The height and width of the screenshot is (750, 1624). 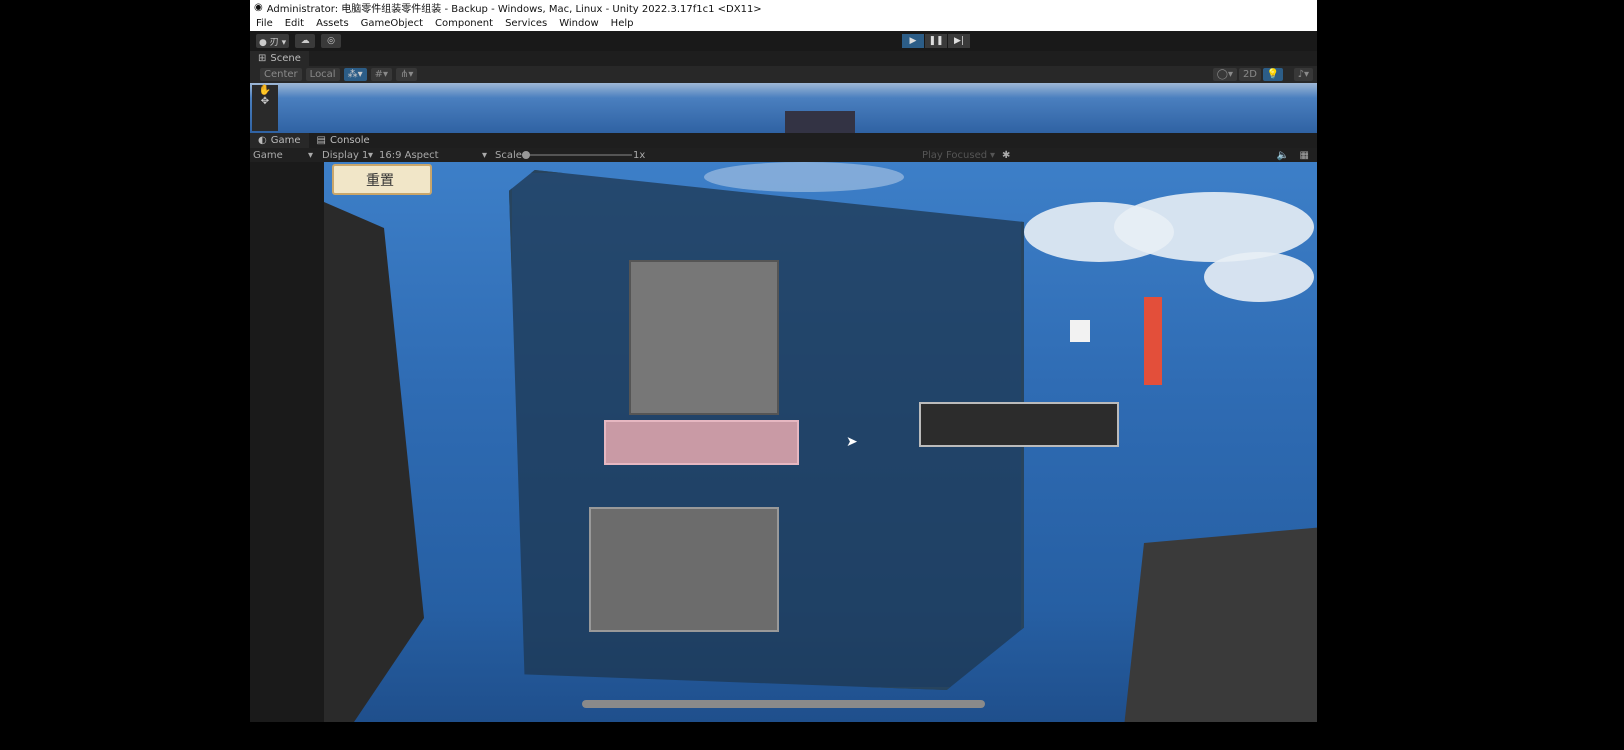 What do you see at coordinates (1304, 155) in the screenshot?
I see `stats-icon: ▦` at bounding box center [1304, 155].